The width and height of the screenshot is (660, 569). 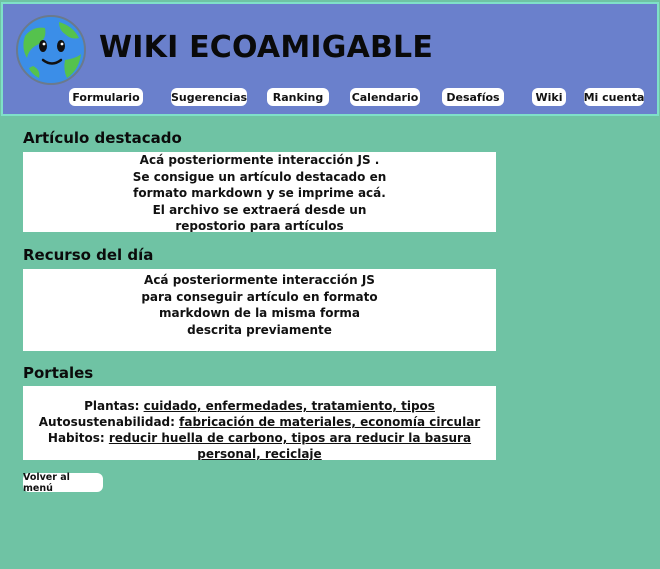 What do you see at coordinates (266, 47) in the screenshot?
I see `site-title: WIKI ECOAMIGABLE` at bounding box center [266, 47].